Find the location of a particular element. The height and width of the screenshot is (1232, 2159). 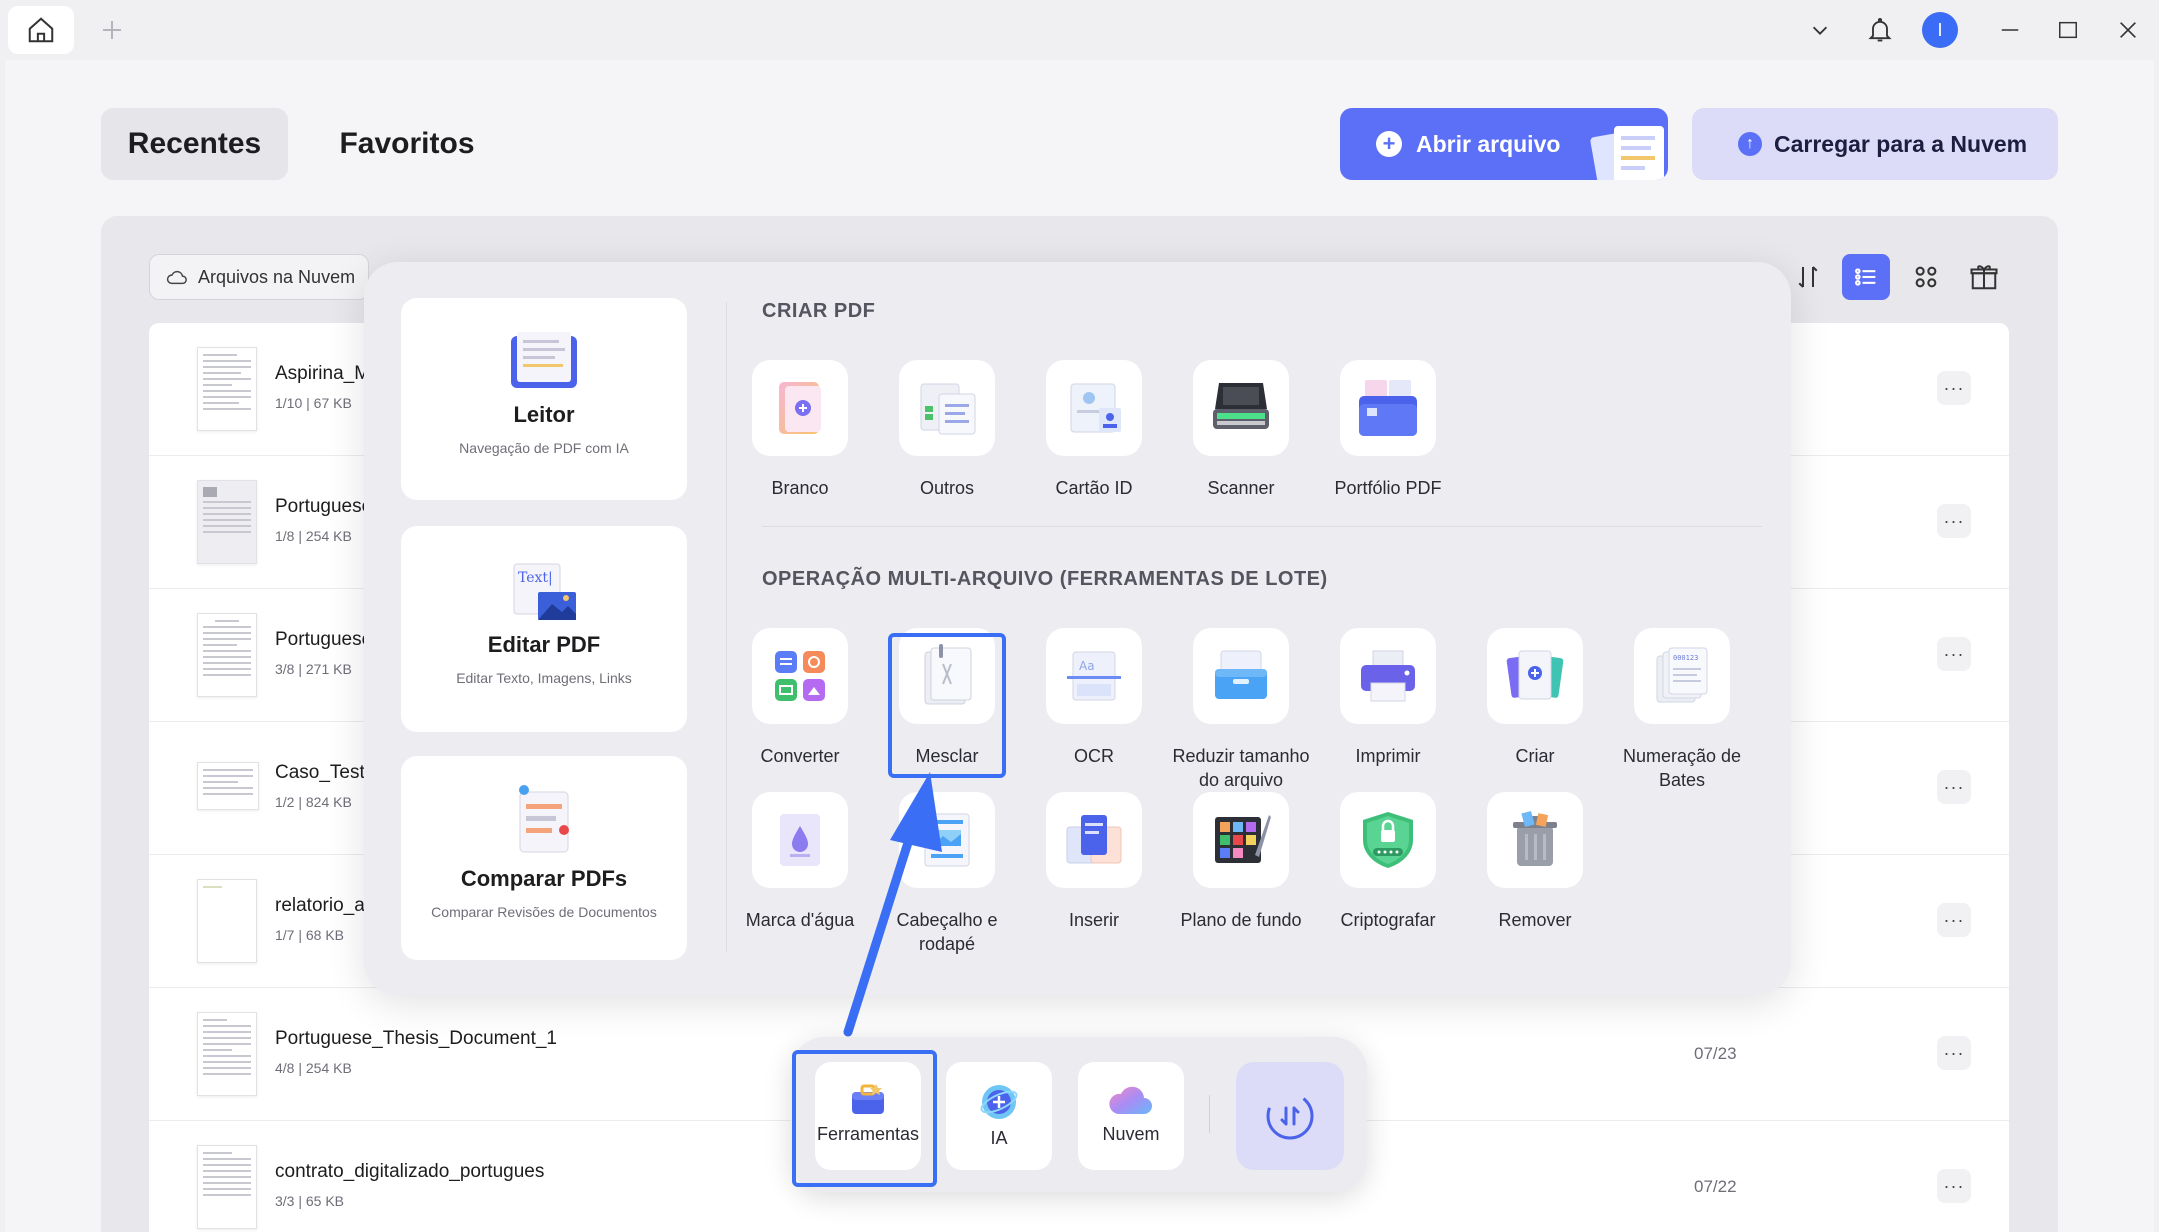

reader-icon is located at coordinates (544, 361).